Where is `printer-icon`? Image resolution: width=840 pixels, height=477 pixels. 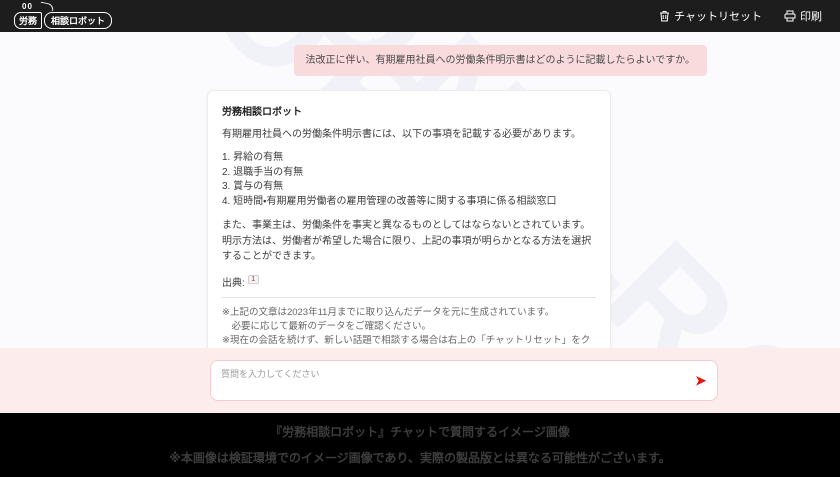
printer-icon is located at coordinates (790, 16).